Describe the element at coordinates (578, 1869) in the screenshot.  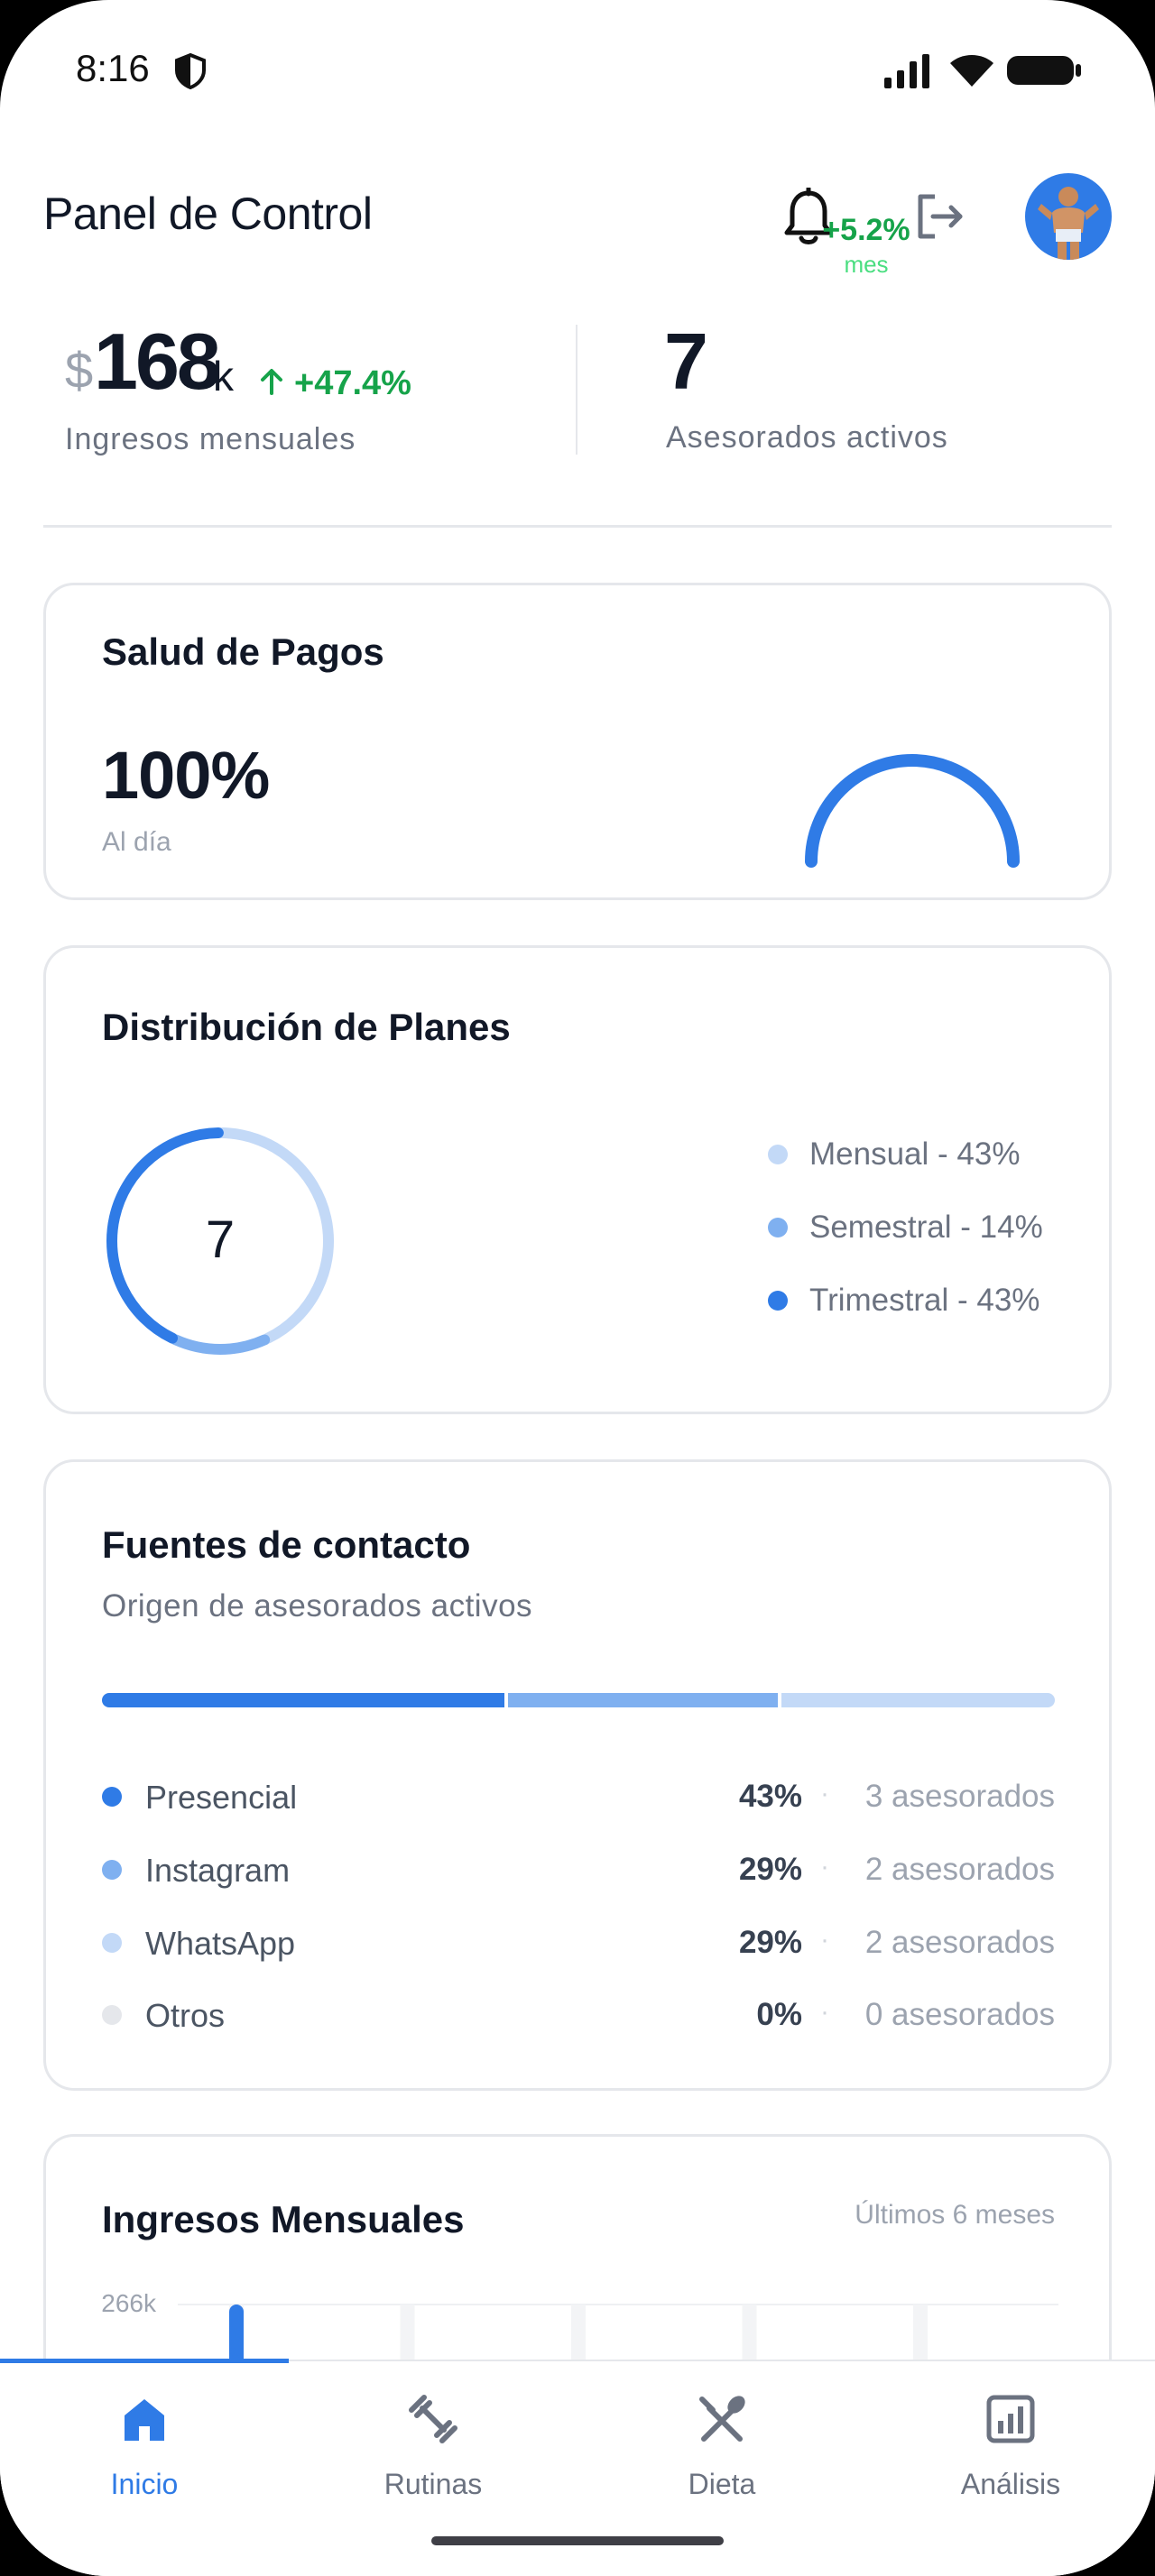
I see `source-row-instagram: Instagram 29% · 2 asesorados` at that location.